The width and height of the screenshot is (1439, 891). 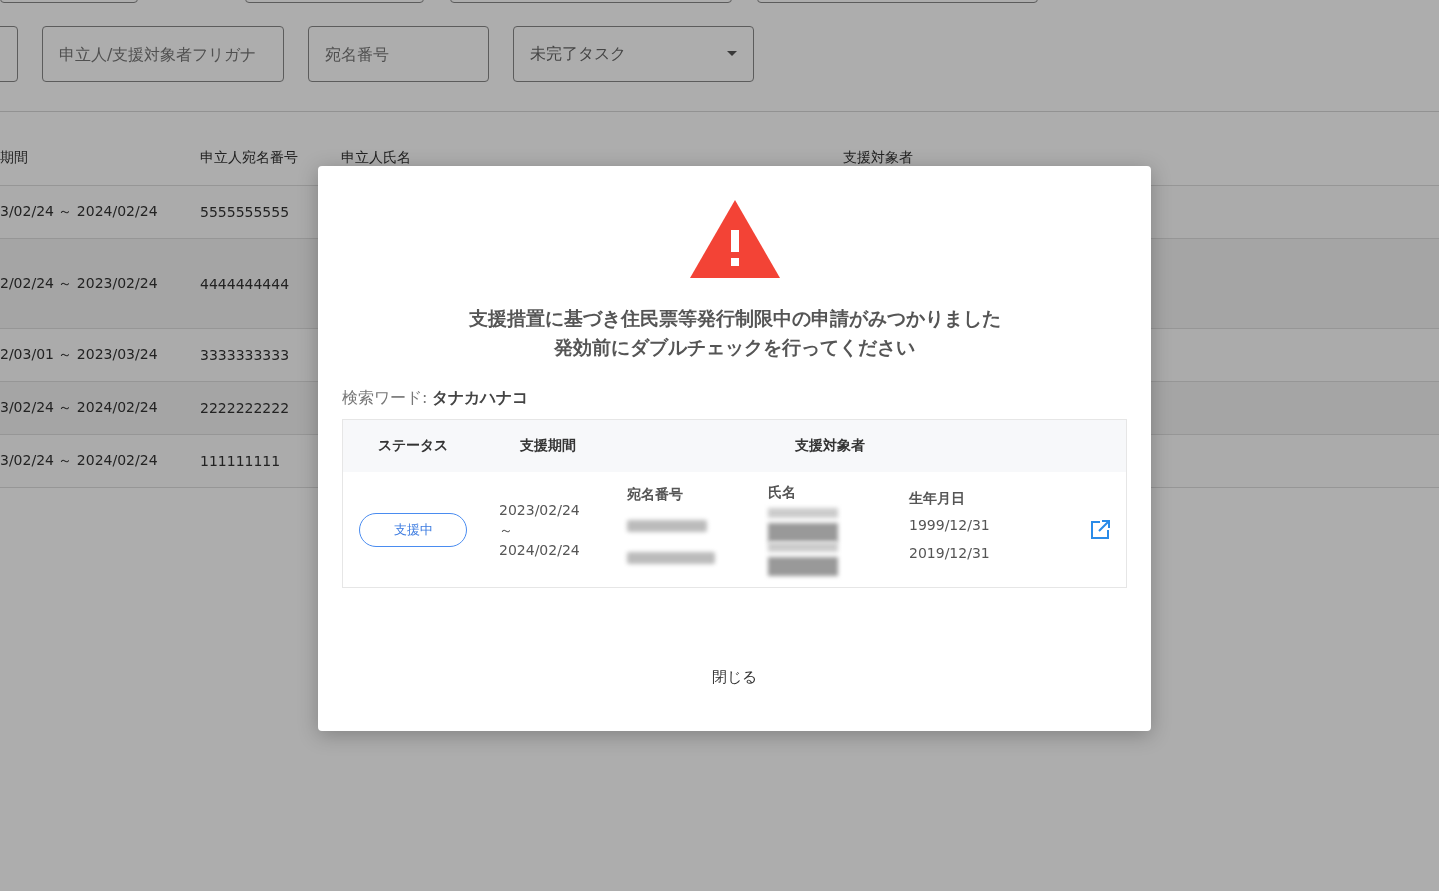 I want to click on warning-icon, so click(x=734, y=239).